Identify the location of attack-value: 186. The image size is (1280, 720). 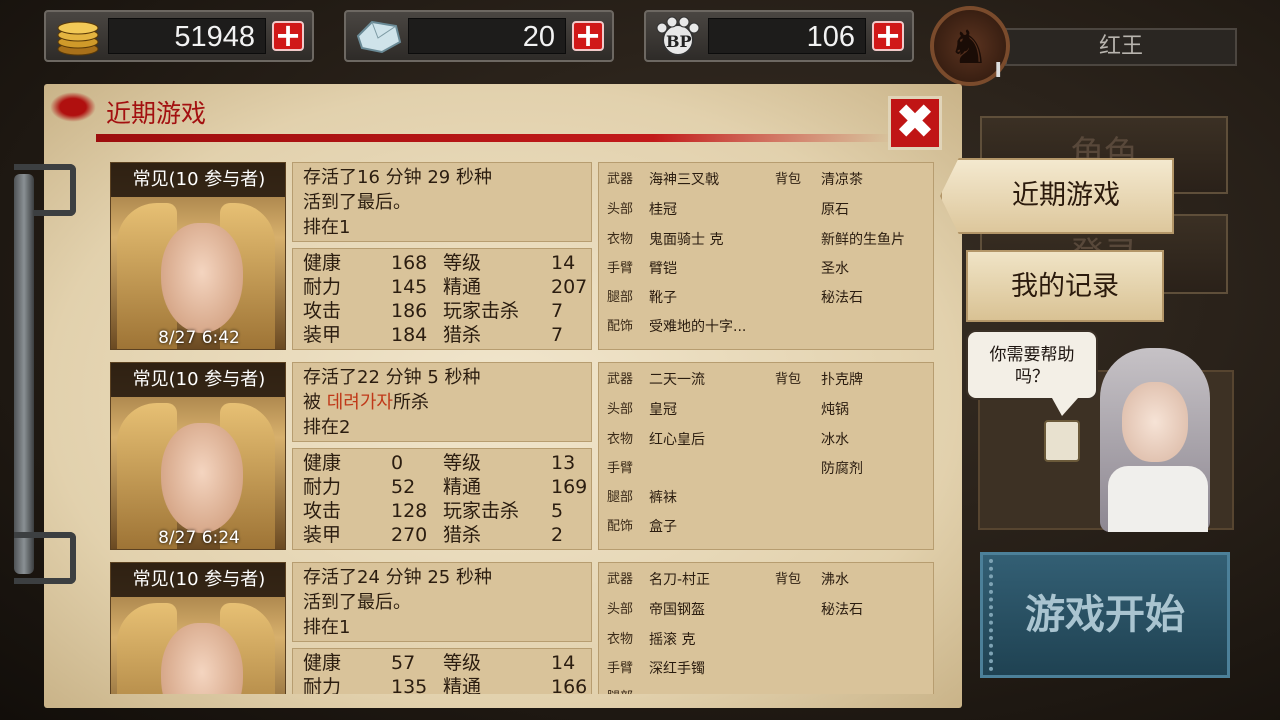
(409, 311).